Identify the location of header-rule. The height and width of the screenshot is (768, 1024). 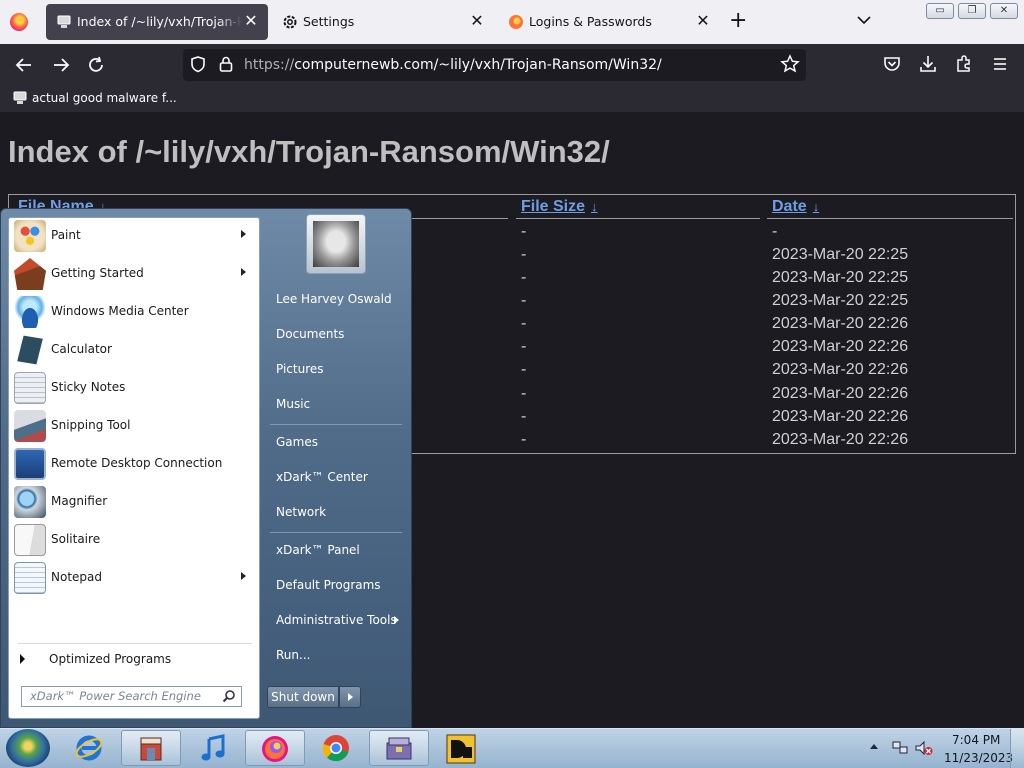
(890, 218).